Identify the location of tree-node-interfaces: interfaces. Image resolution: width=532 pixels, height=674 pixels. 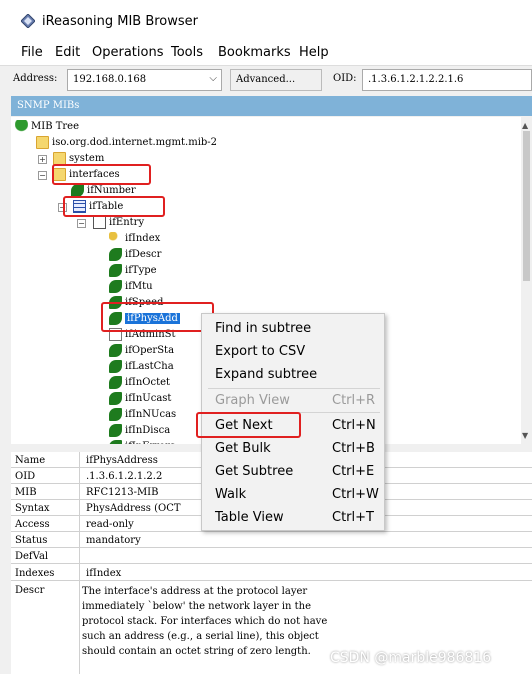
(86, 175).